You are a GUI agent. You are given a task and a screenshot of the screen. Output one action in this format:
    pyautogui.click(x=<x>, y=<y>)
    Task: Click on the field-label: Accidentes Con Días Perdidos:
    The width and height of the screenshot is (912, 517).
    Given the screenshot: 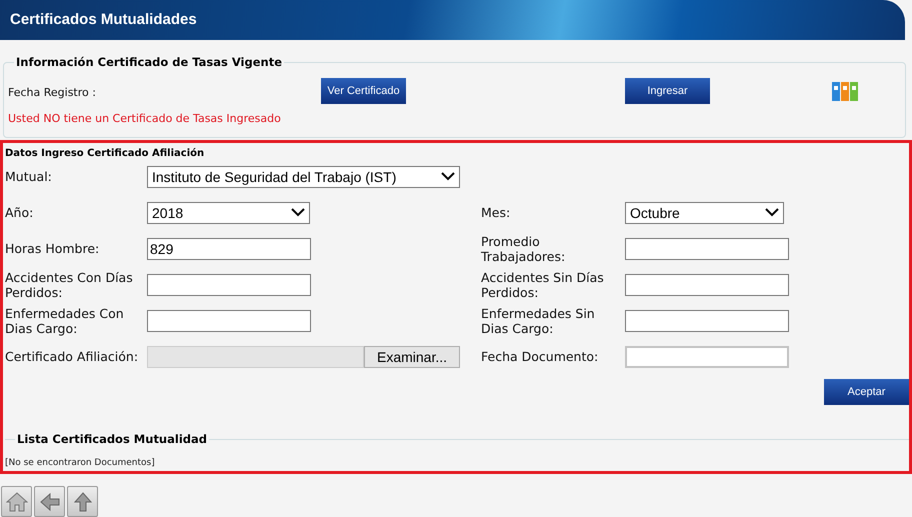 What is the action you would take?
    pyautogui.click(x=69, y=285)
    